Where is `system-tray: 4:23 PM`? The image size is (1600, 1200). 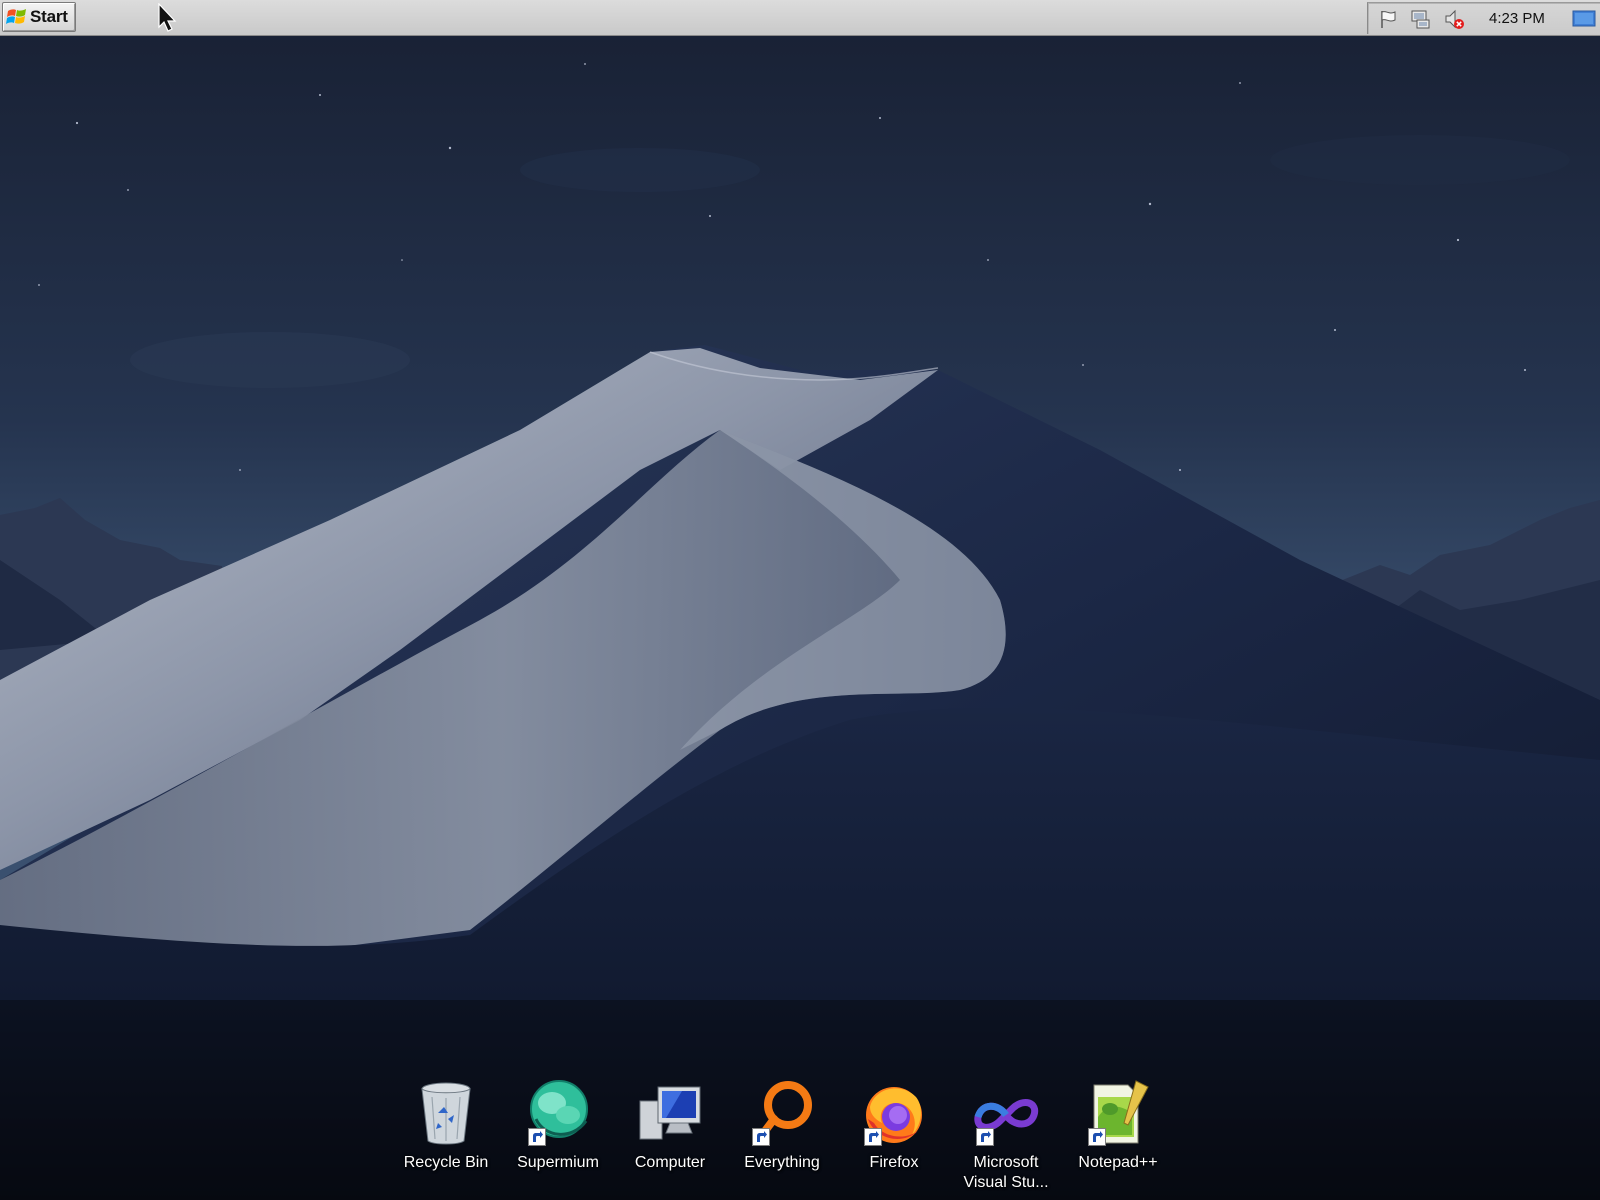
system-tray: 4:23 PM is located at coordinates (1483, 18).